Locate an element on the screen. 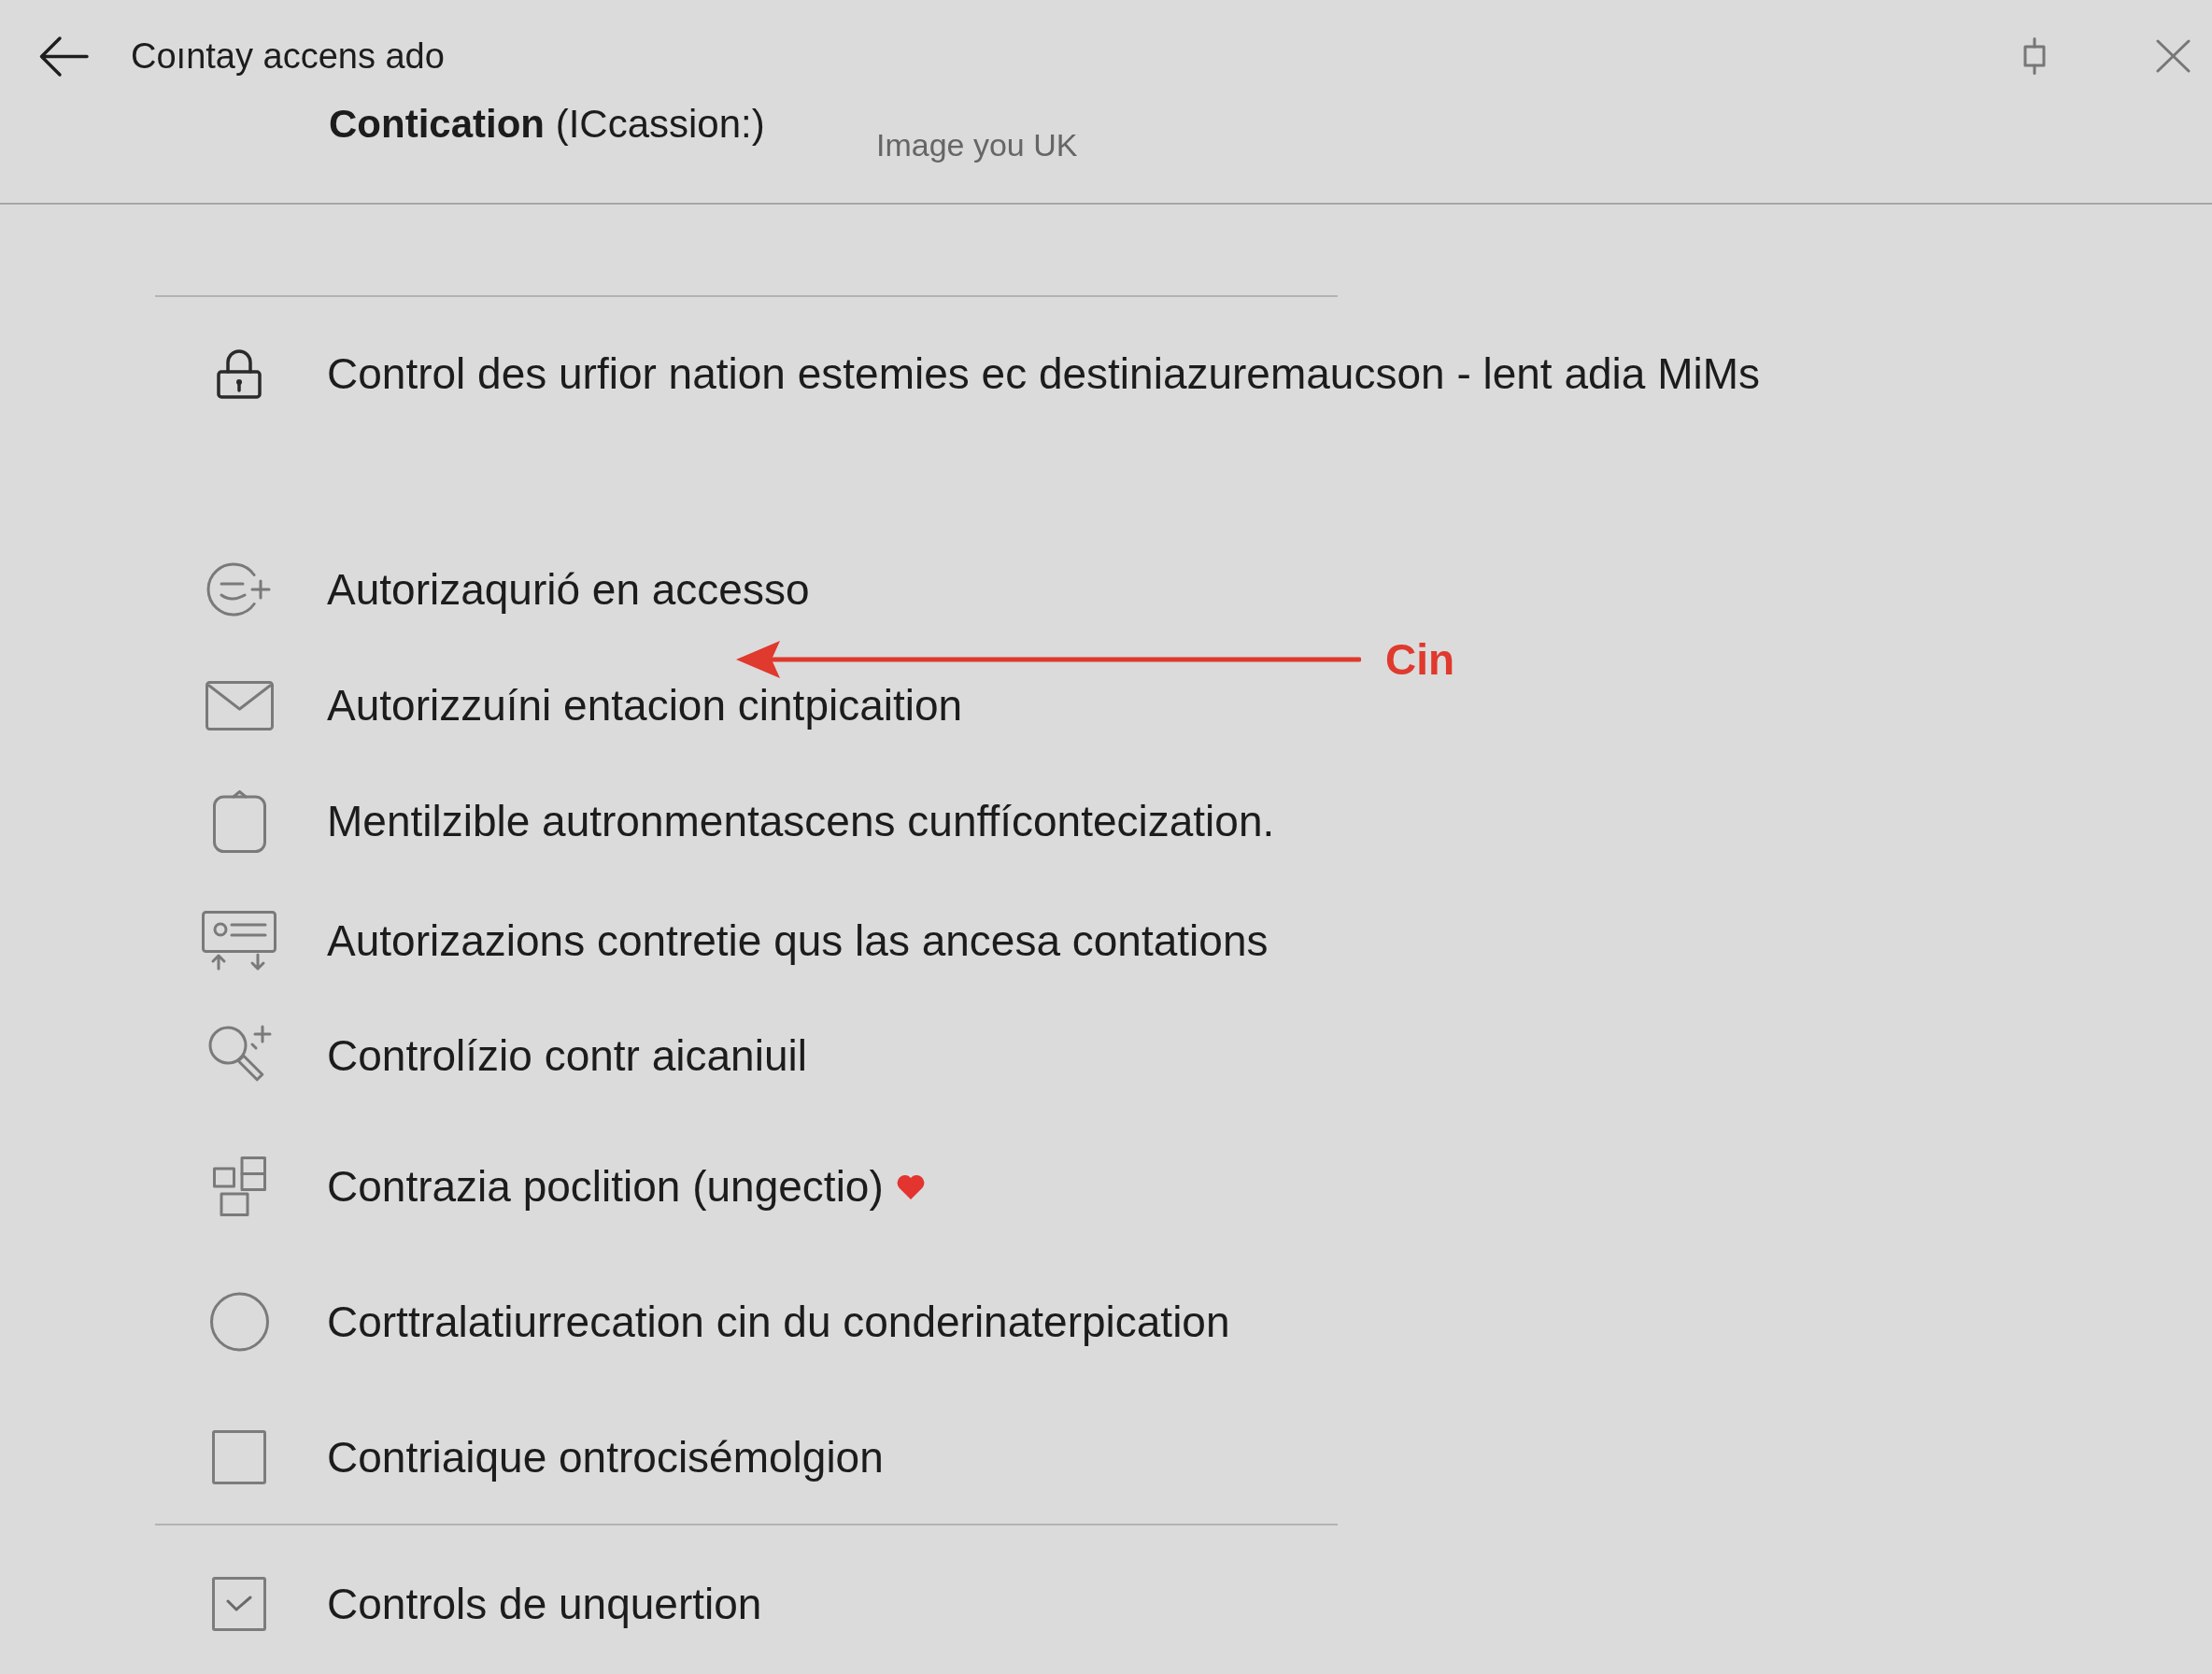 The height and width of the screenshot is (1674, 2212). item-label: Mentilzible autronmentascens cunffícontecization. is located at coordinates (801, 821).